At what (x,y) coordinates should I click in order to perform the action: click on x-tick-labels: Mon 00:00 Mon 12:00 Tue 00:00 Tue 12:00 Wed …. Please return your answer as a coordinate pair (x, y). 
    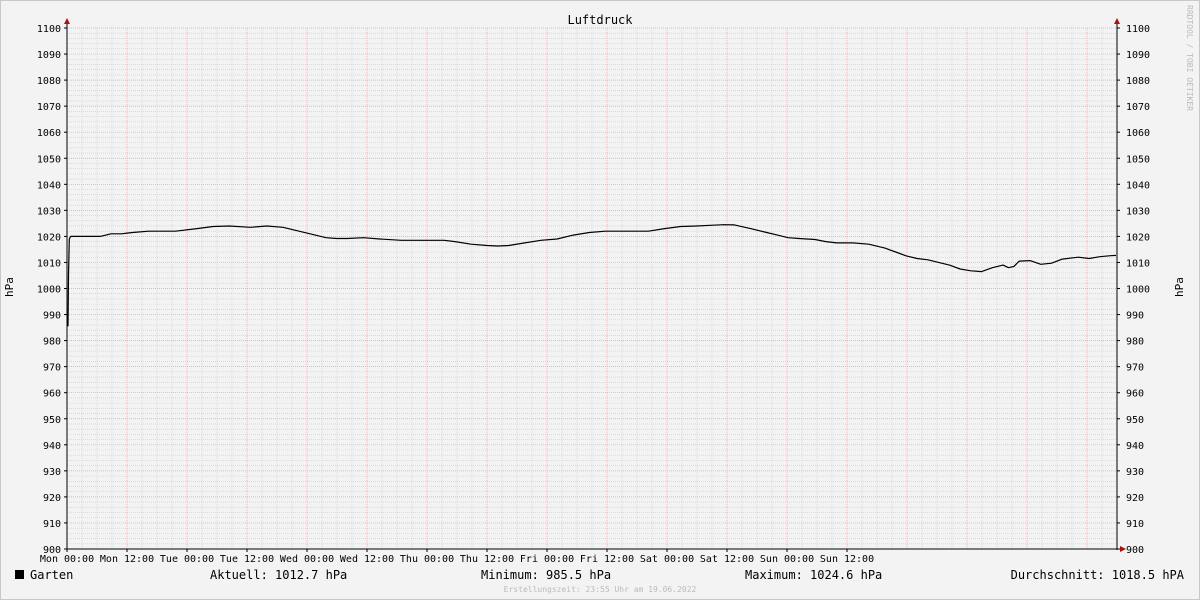
    Looking at the image, I should click on (457, 557).